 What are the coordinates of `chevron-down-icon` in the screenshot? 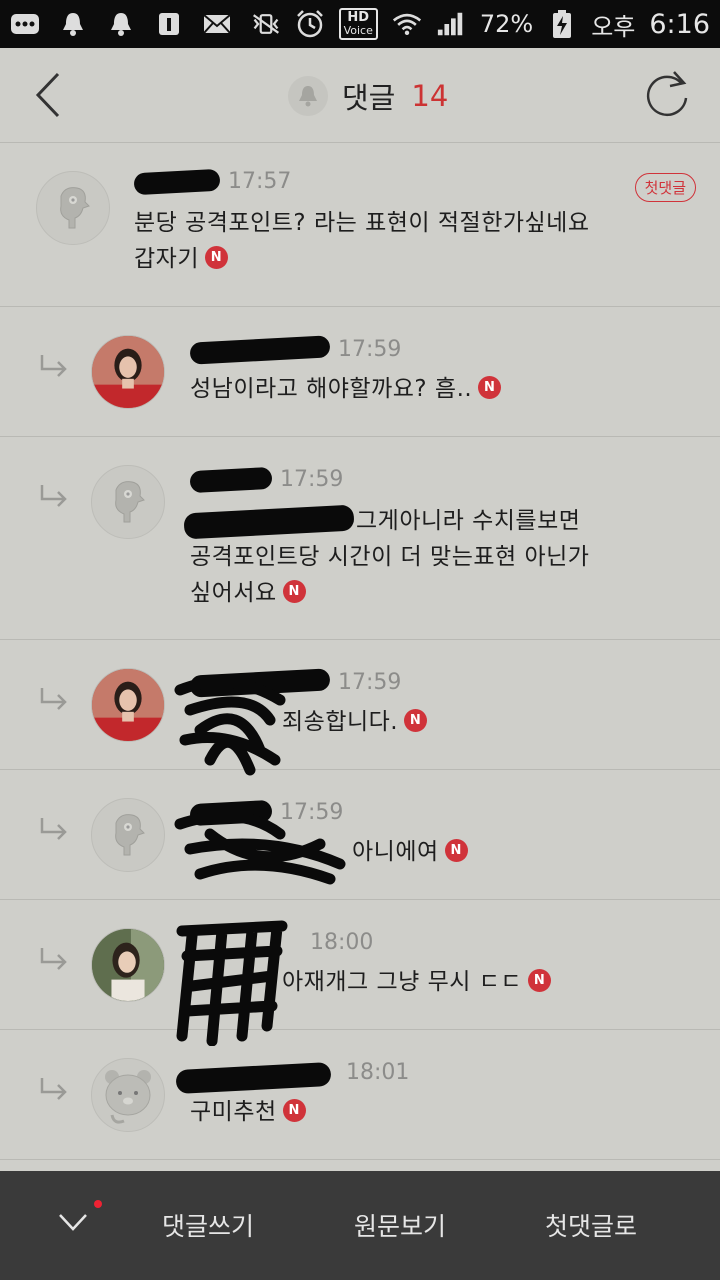 It's located at (73, 1222).